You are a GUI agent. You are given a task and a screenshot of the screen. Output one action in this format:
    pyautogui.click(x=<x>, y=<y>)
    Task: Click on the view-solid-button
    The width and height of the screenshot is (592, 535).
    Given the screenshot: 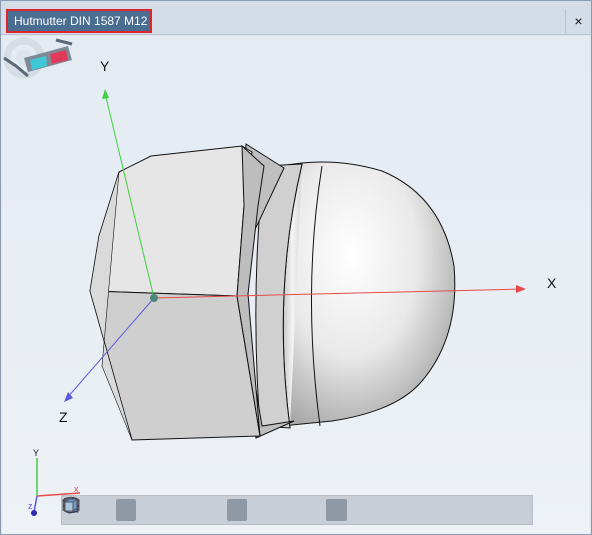 What is the action you would take?
    pyautogui.click(x=100, y=509)
    